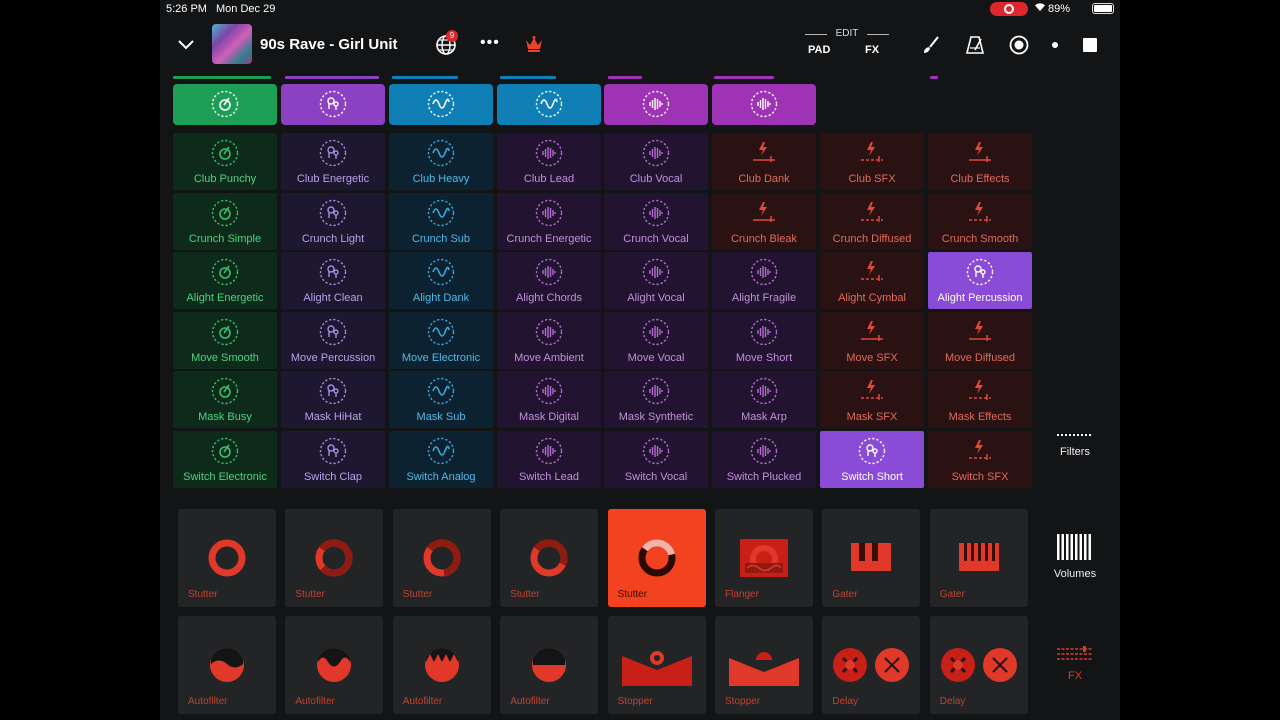 The height and width of the screenshot is (720, 1280). Describe the element at coordinates (441, 161) in the screenshot. I see `pad-club-heavy: Club Heavy` at that location.